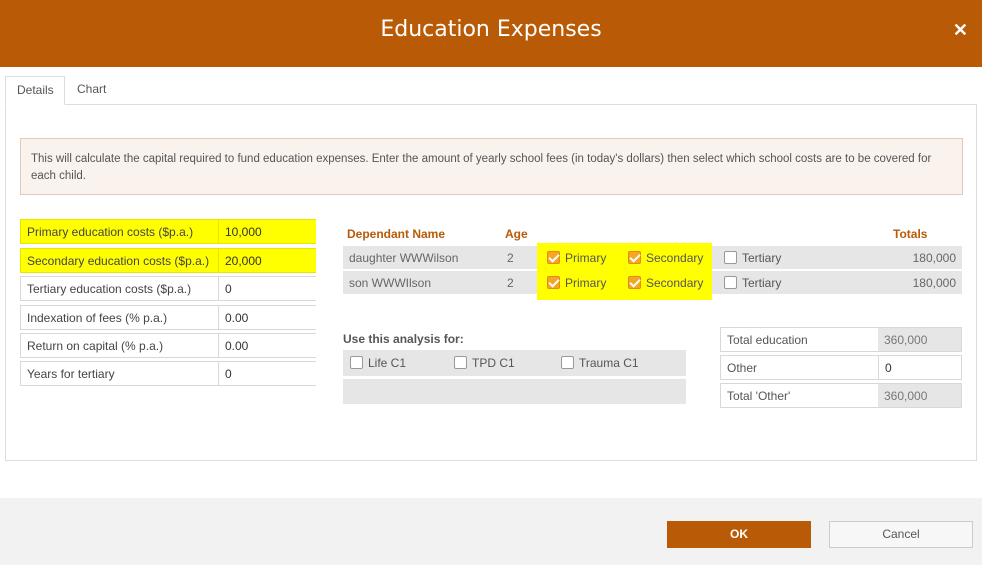 The image size is (982, 565). Describe the element at coordinates (267, 373) in the screenshot. I see `years-tertiary-input: 0` at that location.